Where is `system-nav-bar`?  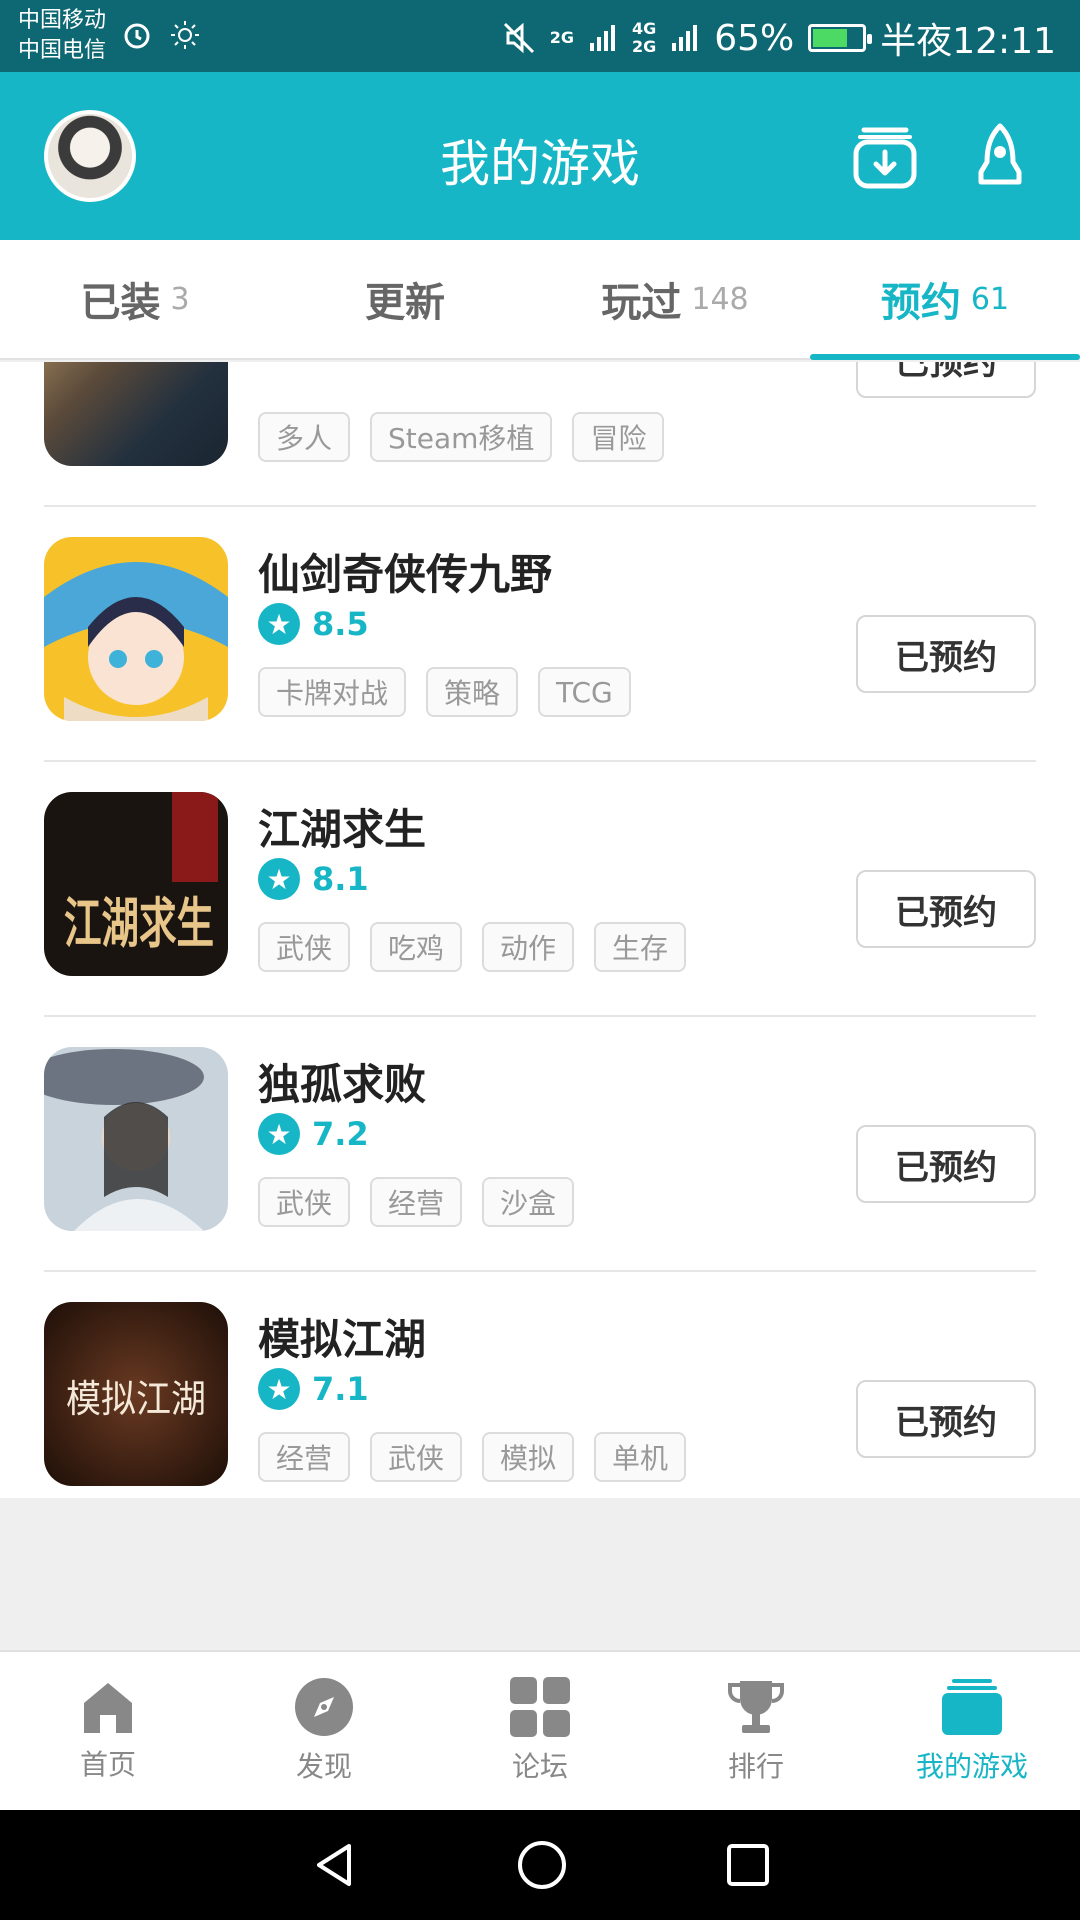 system-nav-bar is located at coordinates (540, 1865).